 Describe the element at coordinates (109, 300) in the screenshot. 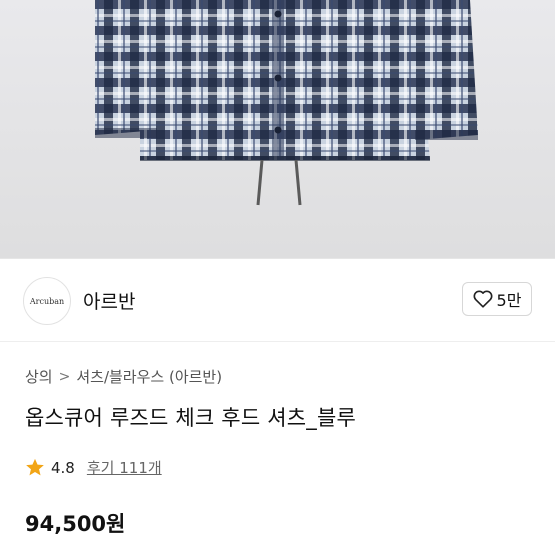

I see `brand-name: 아르반` at that location.